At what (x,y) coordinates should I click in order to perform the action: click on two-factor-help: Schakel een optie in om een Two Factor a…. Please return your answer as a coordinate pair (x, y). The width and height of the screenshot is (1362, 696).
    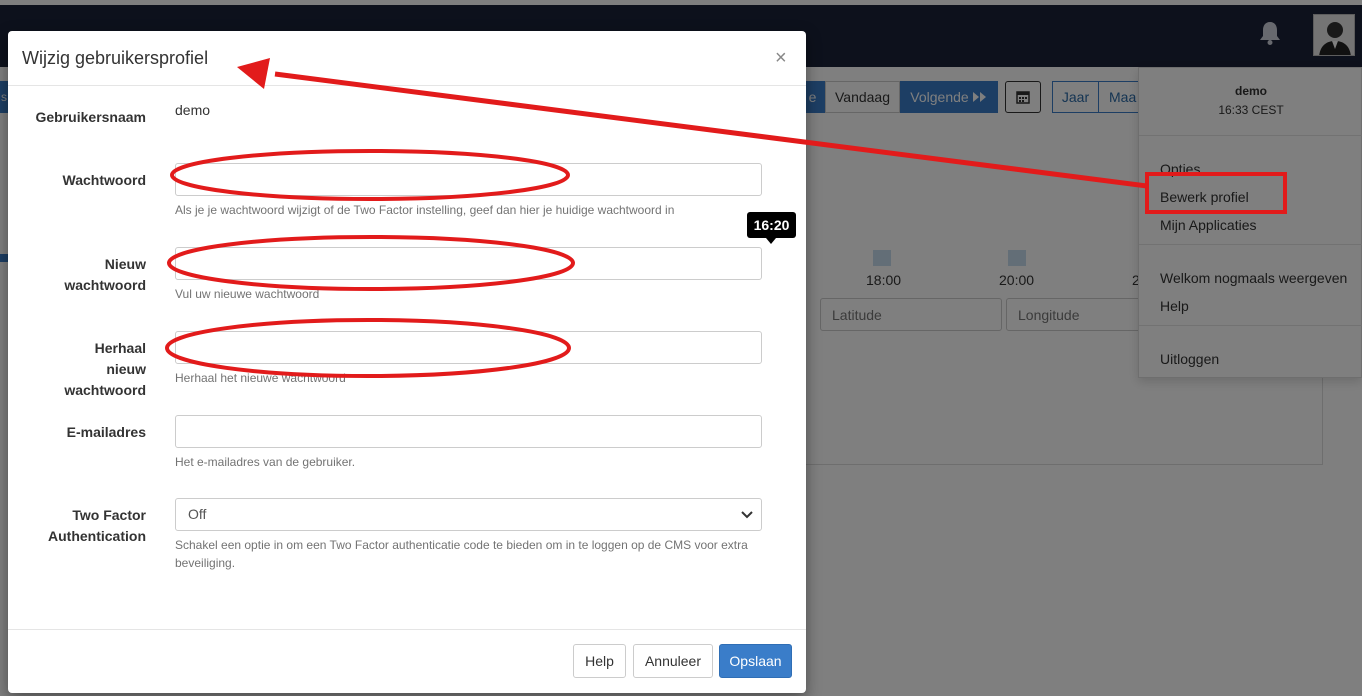
    Looking at the image, I should click on (461, 554).